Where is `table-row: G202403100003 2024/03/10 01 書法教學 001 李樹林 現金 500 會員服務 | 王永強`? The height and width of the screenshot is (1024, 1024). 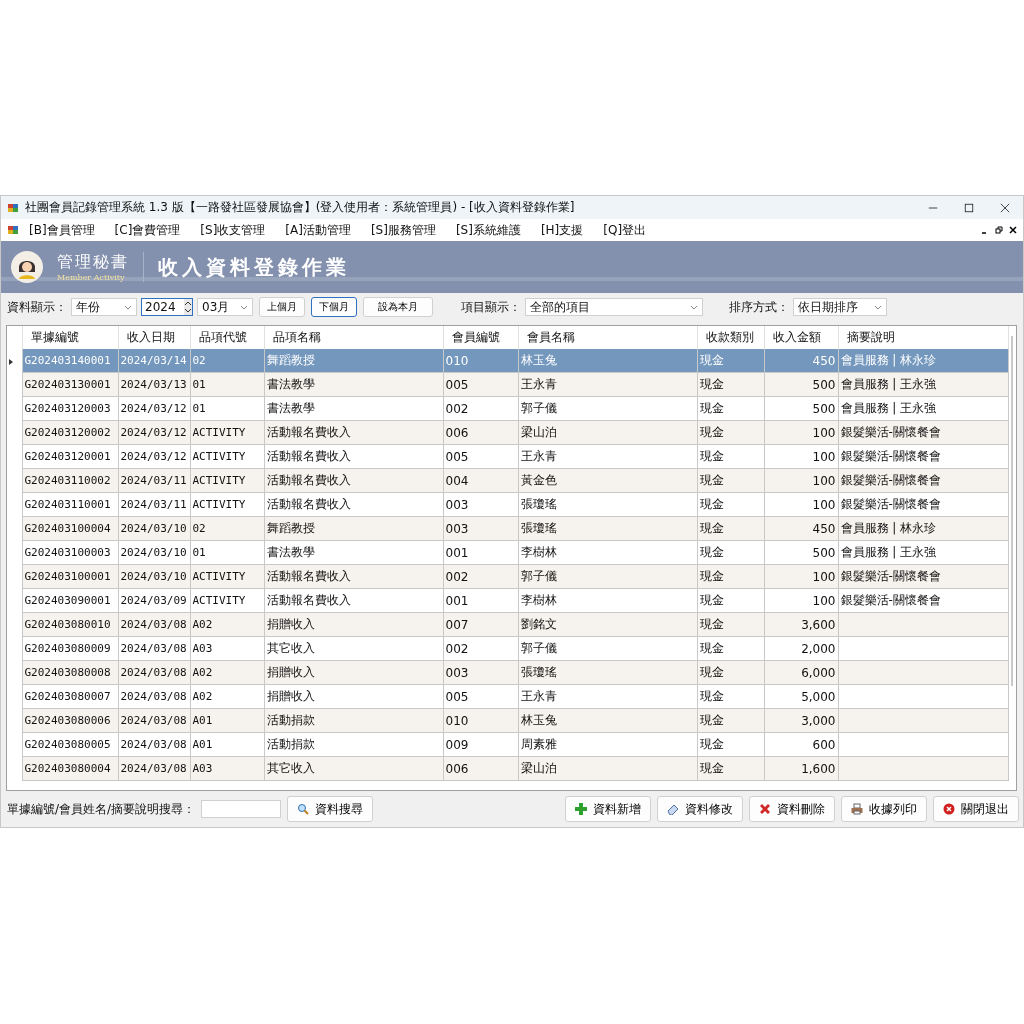
table-row: G202403100003 2024/03/10 01 書法教學 001 李樹林 現金 500 會員服務 | 王永強 is located at coordinates (507, 552).